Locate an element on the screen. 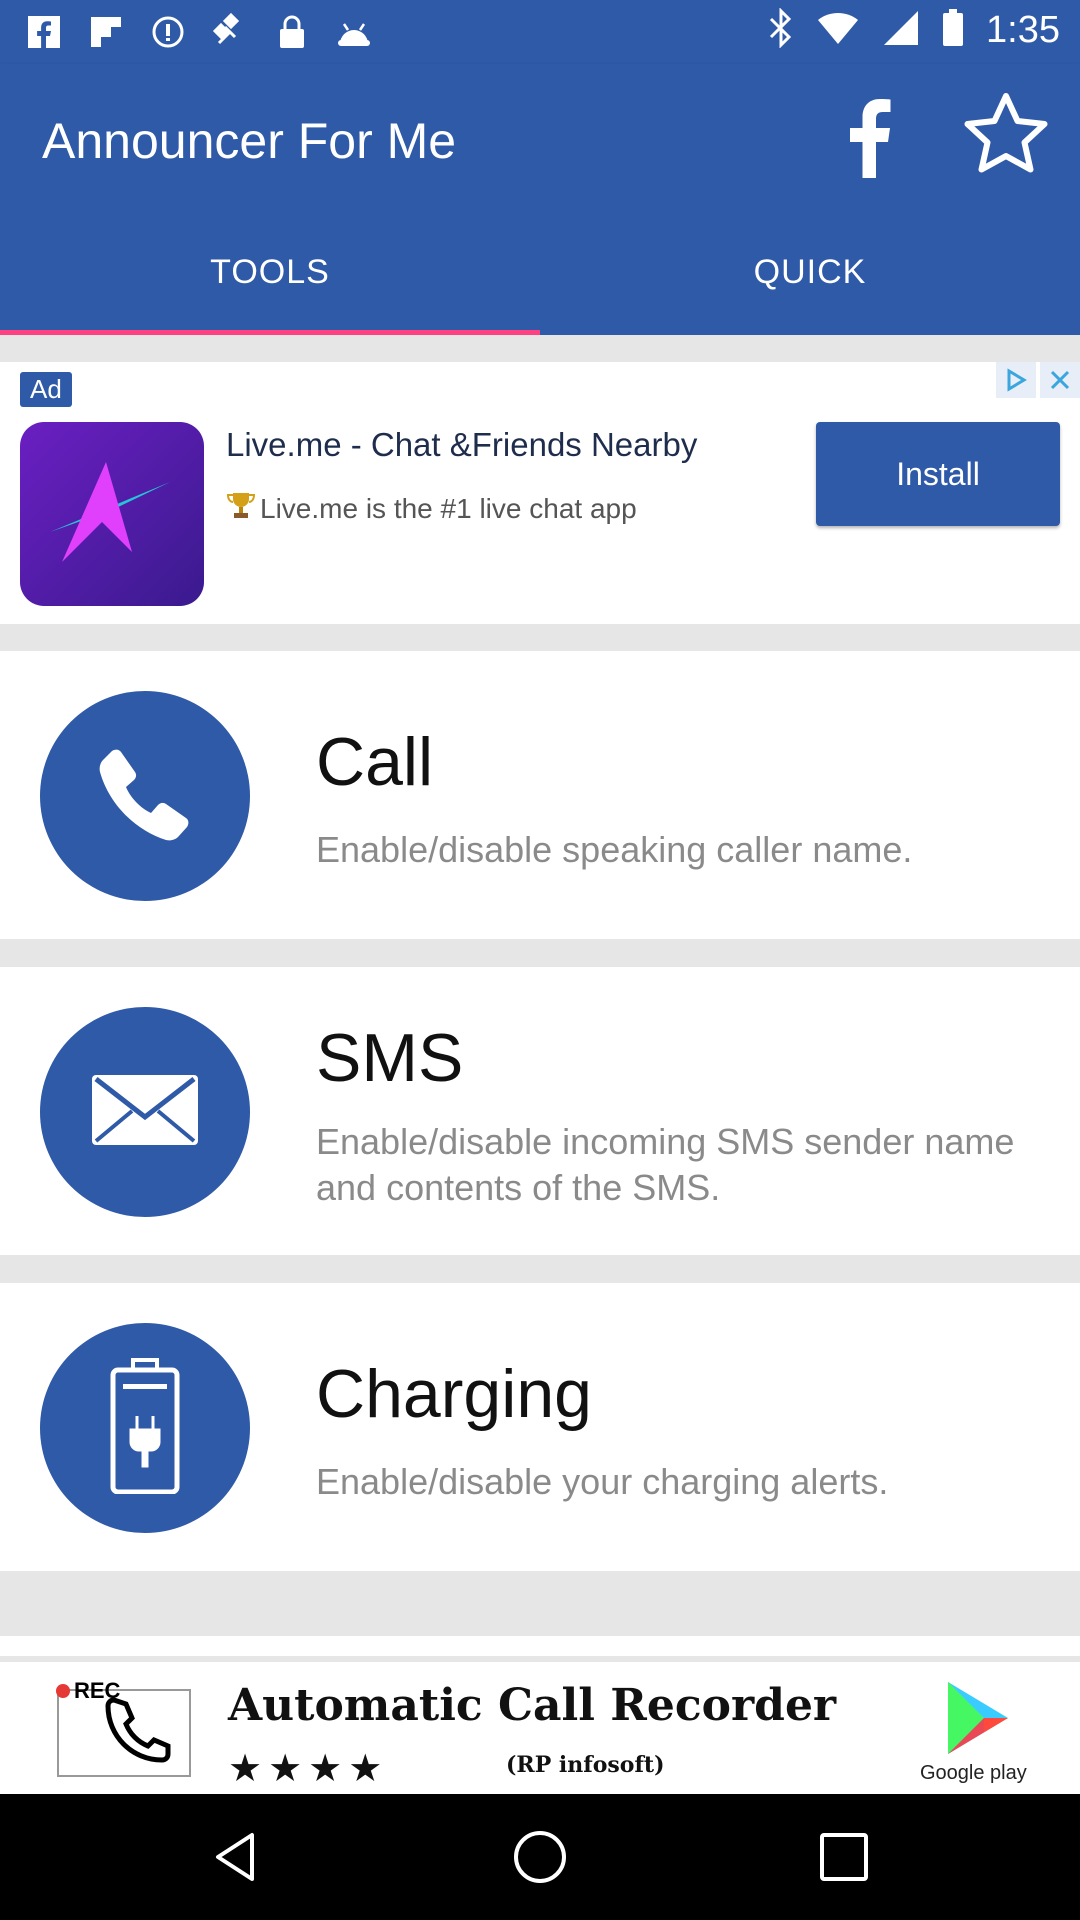 This screenshot has height=1920, width=1080. card-title: Charging is located at coordinates (454, 1394).